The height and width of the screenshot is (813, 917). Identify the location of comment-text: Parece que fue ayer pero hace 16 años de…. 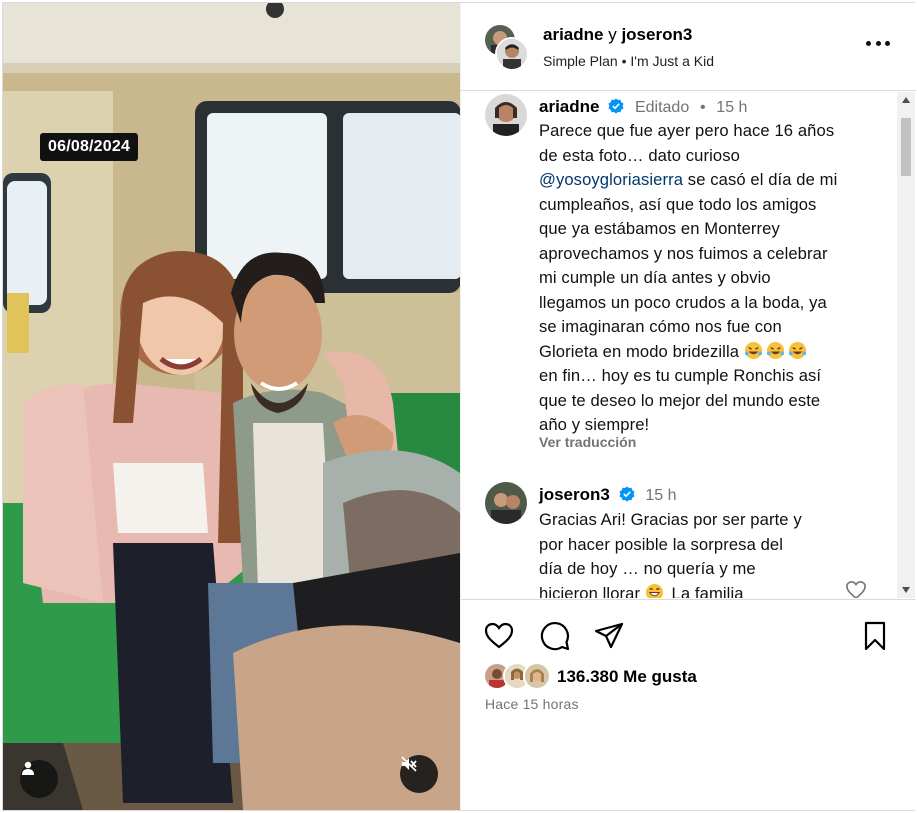
(709, 278).